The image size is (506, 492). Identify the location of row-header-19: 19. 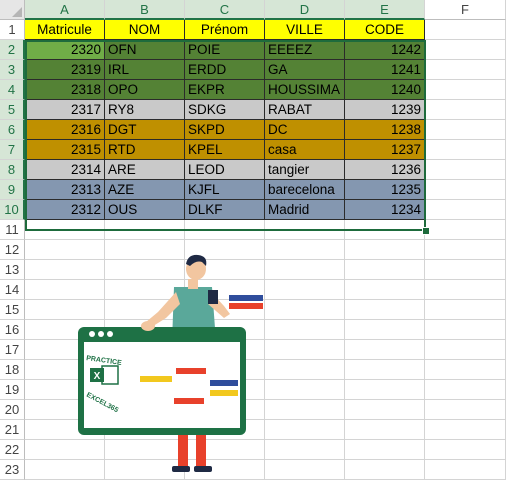
(12, 390).